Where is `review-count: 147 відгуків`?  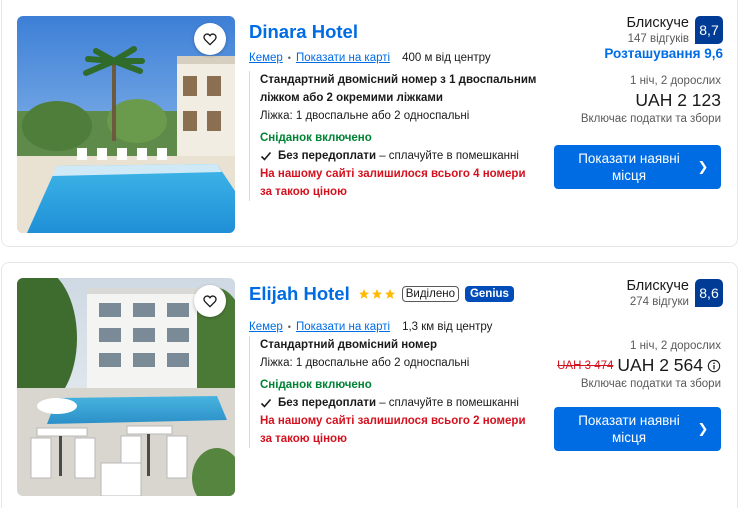
review-count: 147 відгуків is located at coordinates (658, 39).